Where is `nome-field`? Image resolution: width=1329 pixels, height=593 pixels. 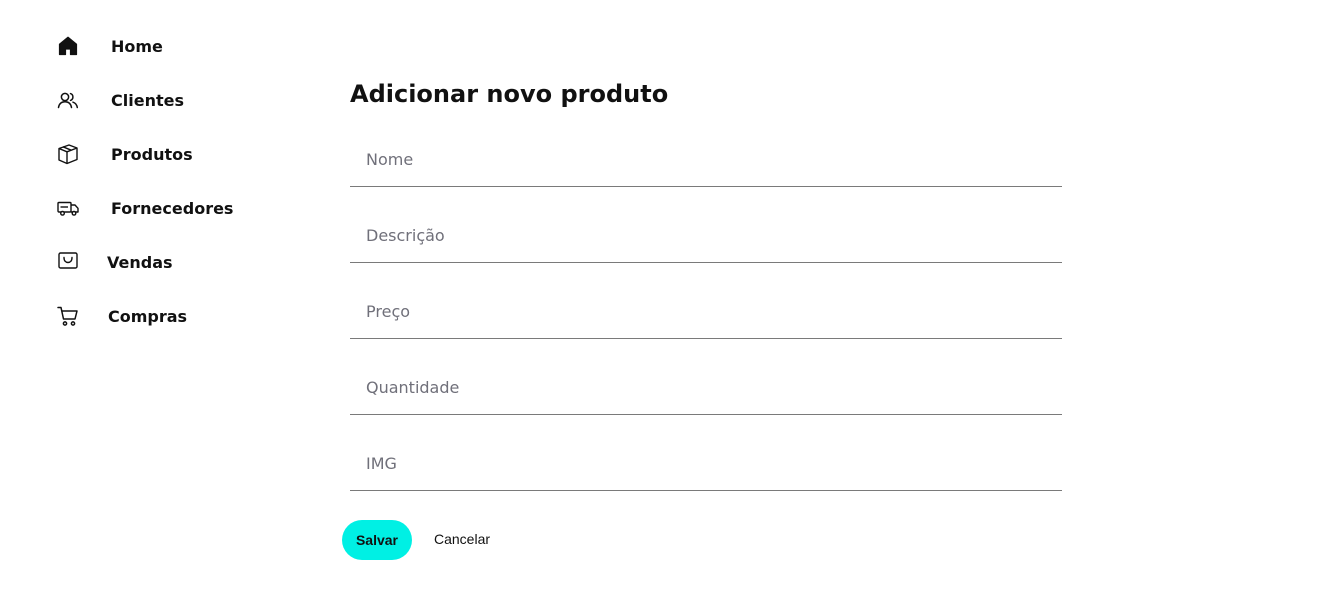 nome-field is located at coordinates (706, 160).